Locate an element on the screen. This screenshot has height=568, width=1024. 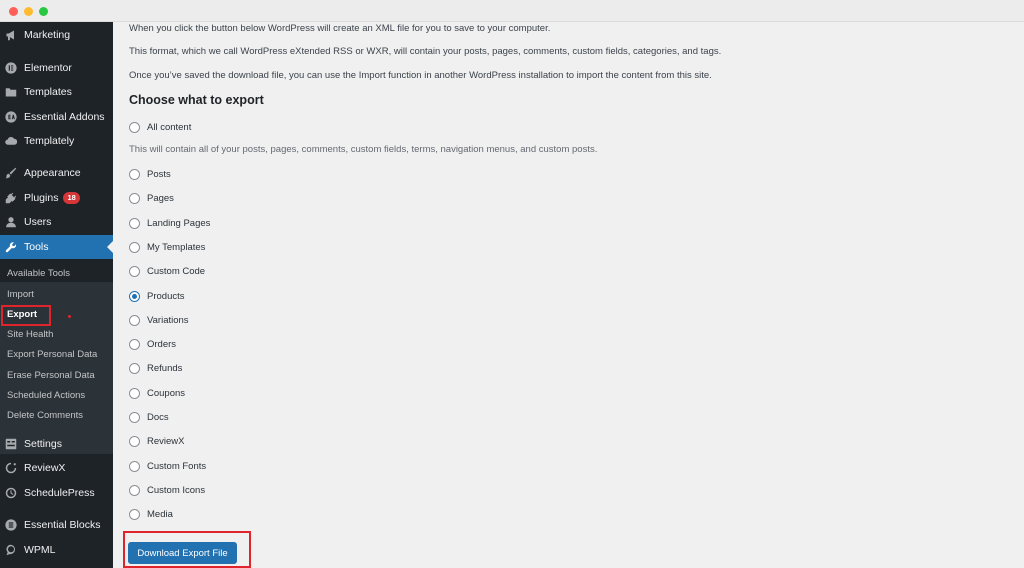
submenu-item-site-health: Site Health is located at coordinates (30, 335).